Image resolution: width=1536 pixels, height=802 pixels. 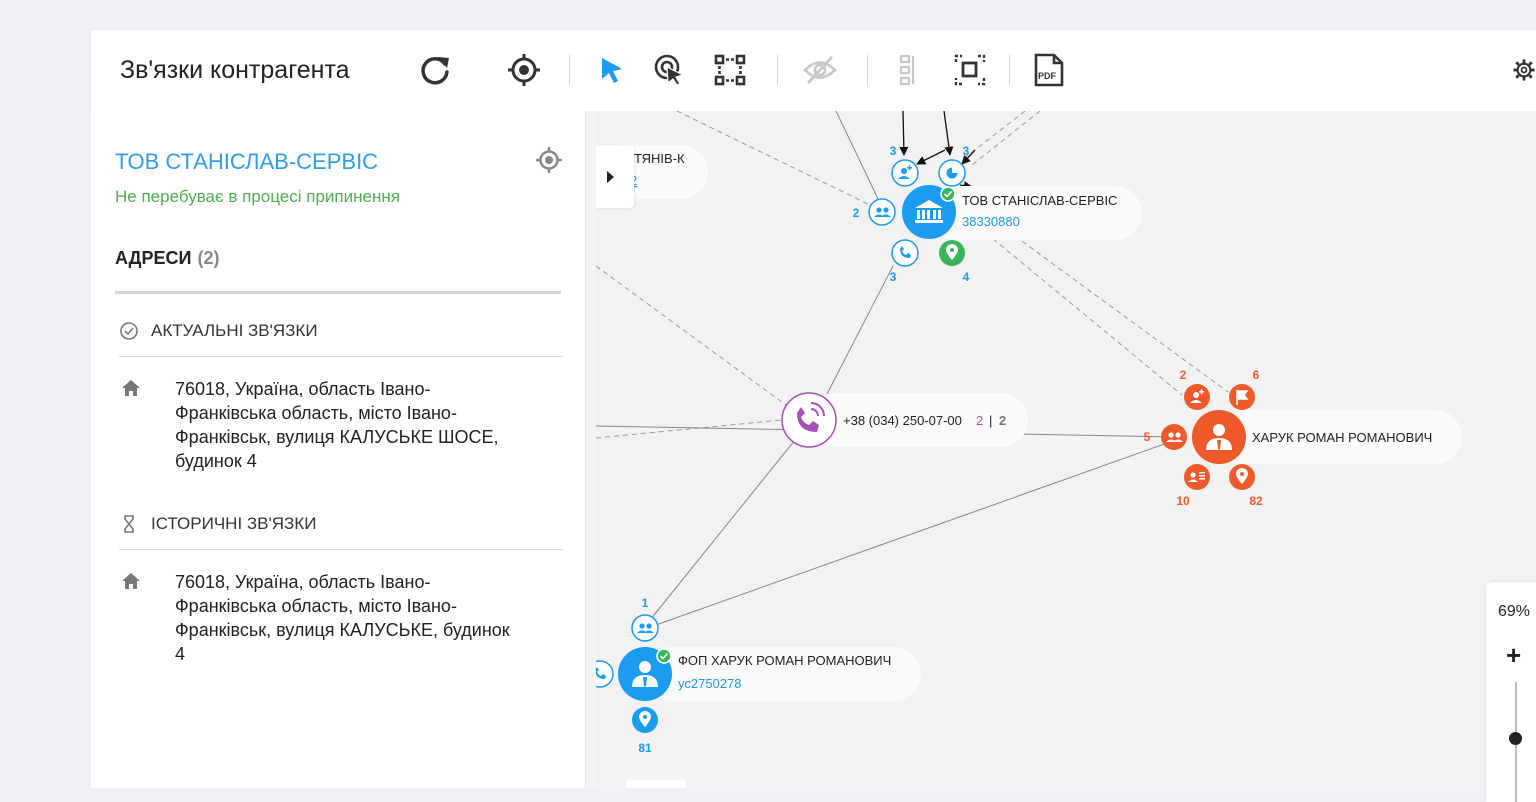 What do you see at coordinates (1002, 420) in the screenshot?
I see `phone-count-b: 2` at bounding box center [1002, 420].